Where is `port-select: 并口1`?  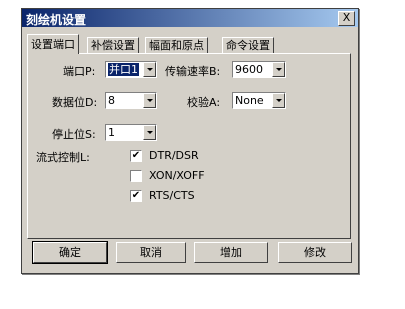
port-select: 并口1 is located at coordinates (131, 69).